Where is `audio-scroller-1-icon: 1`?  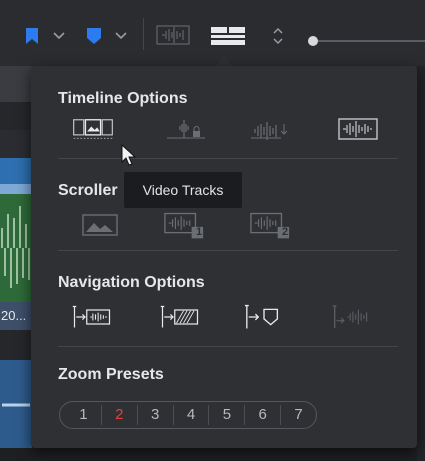
audio-scroller-1-icon: 1 is located at coordinates (184, 225).